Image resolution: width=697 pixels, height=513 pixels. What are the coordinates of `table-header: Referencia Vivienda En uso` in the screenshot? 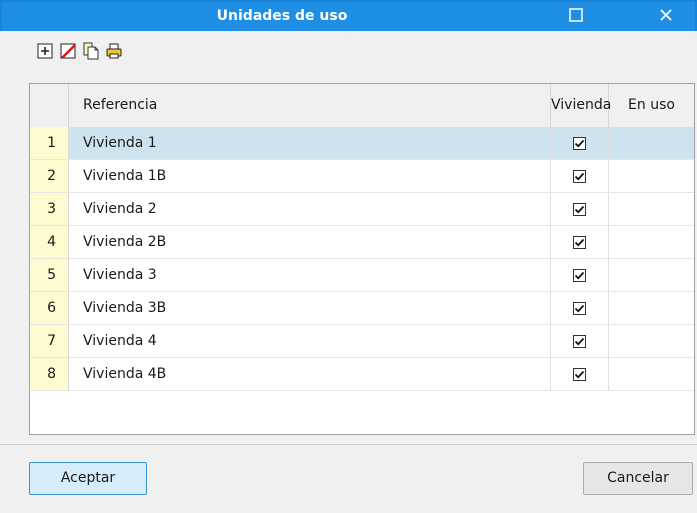 It's located at (362, 106).